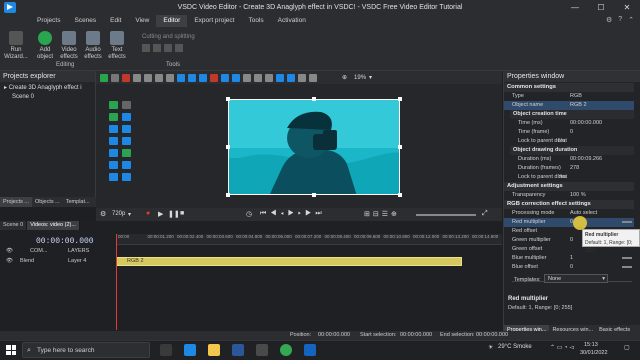 The height and width of the screenshot is (360, 640). I want to click on guides-icon, so click(269, 77).